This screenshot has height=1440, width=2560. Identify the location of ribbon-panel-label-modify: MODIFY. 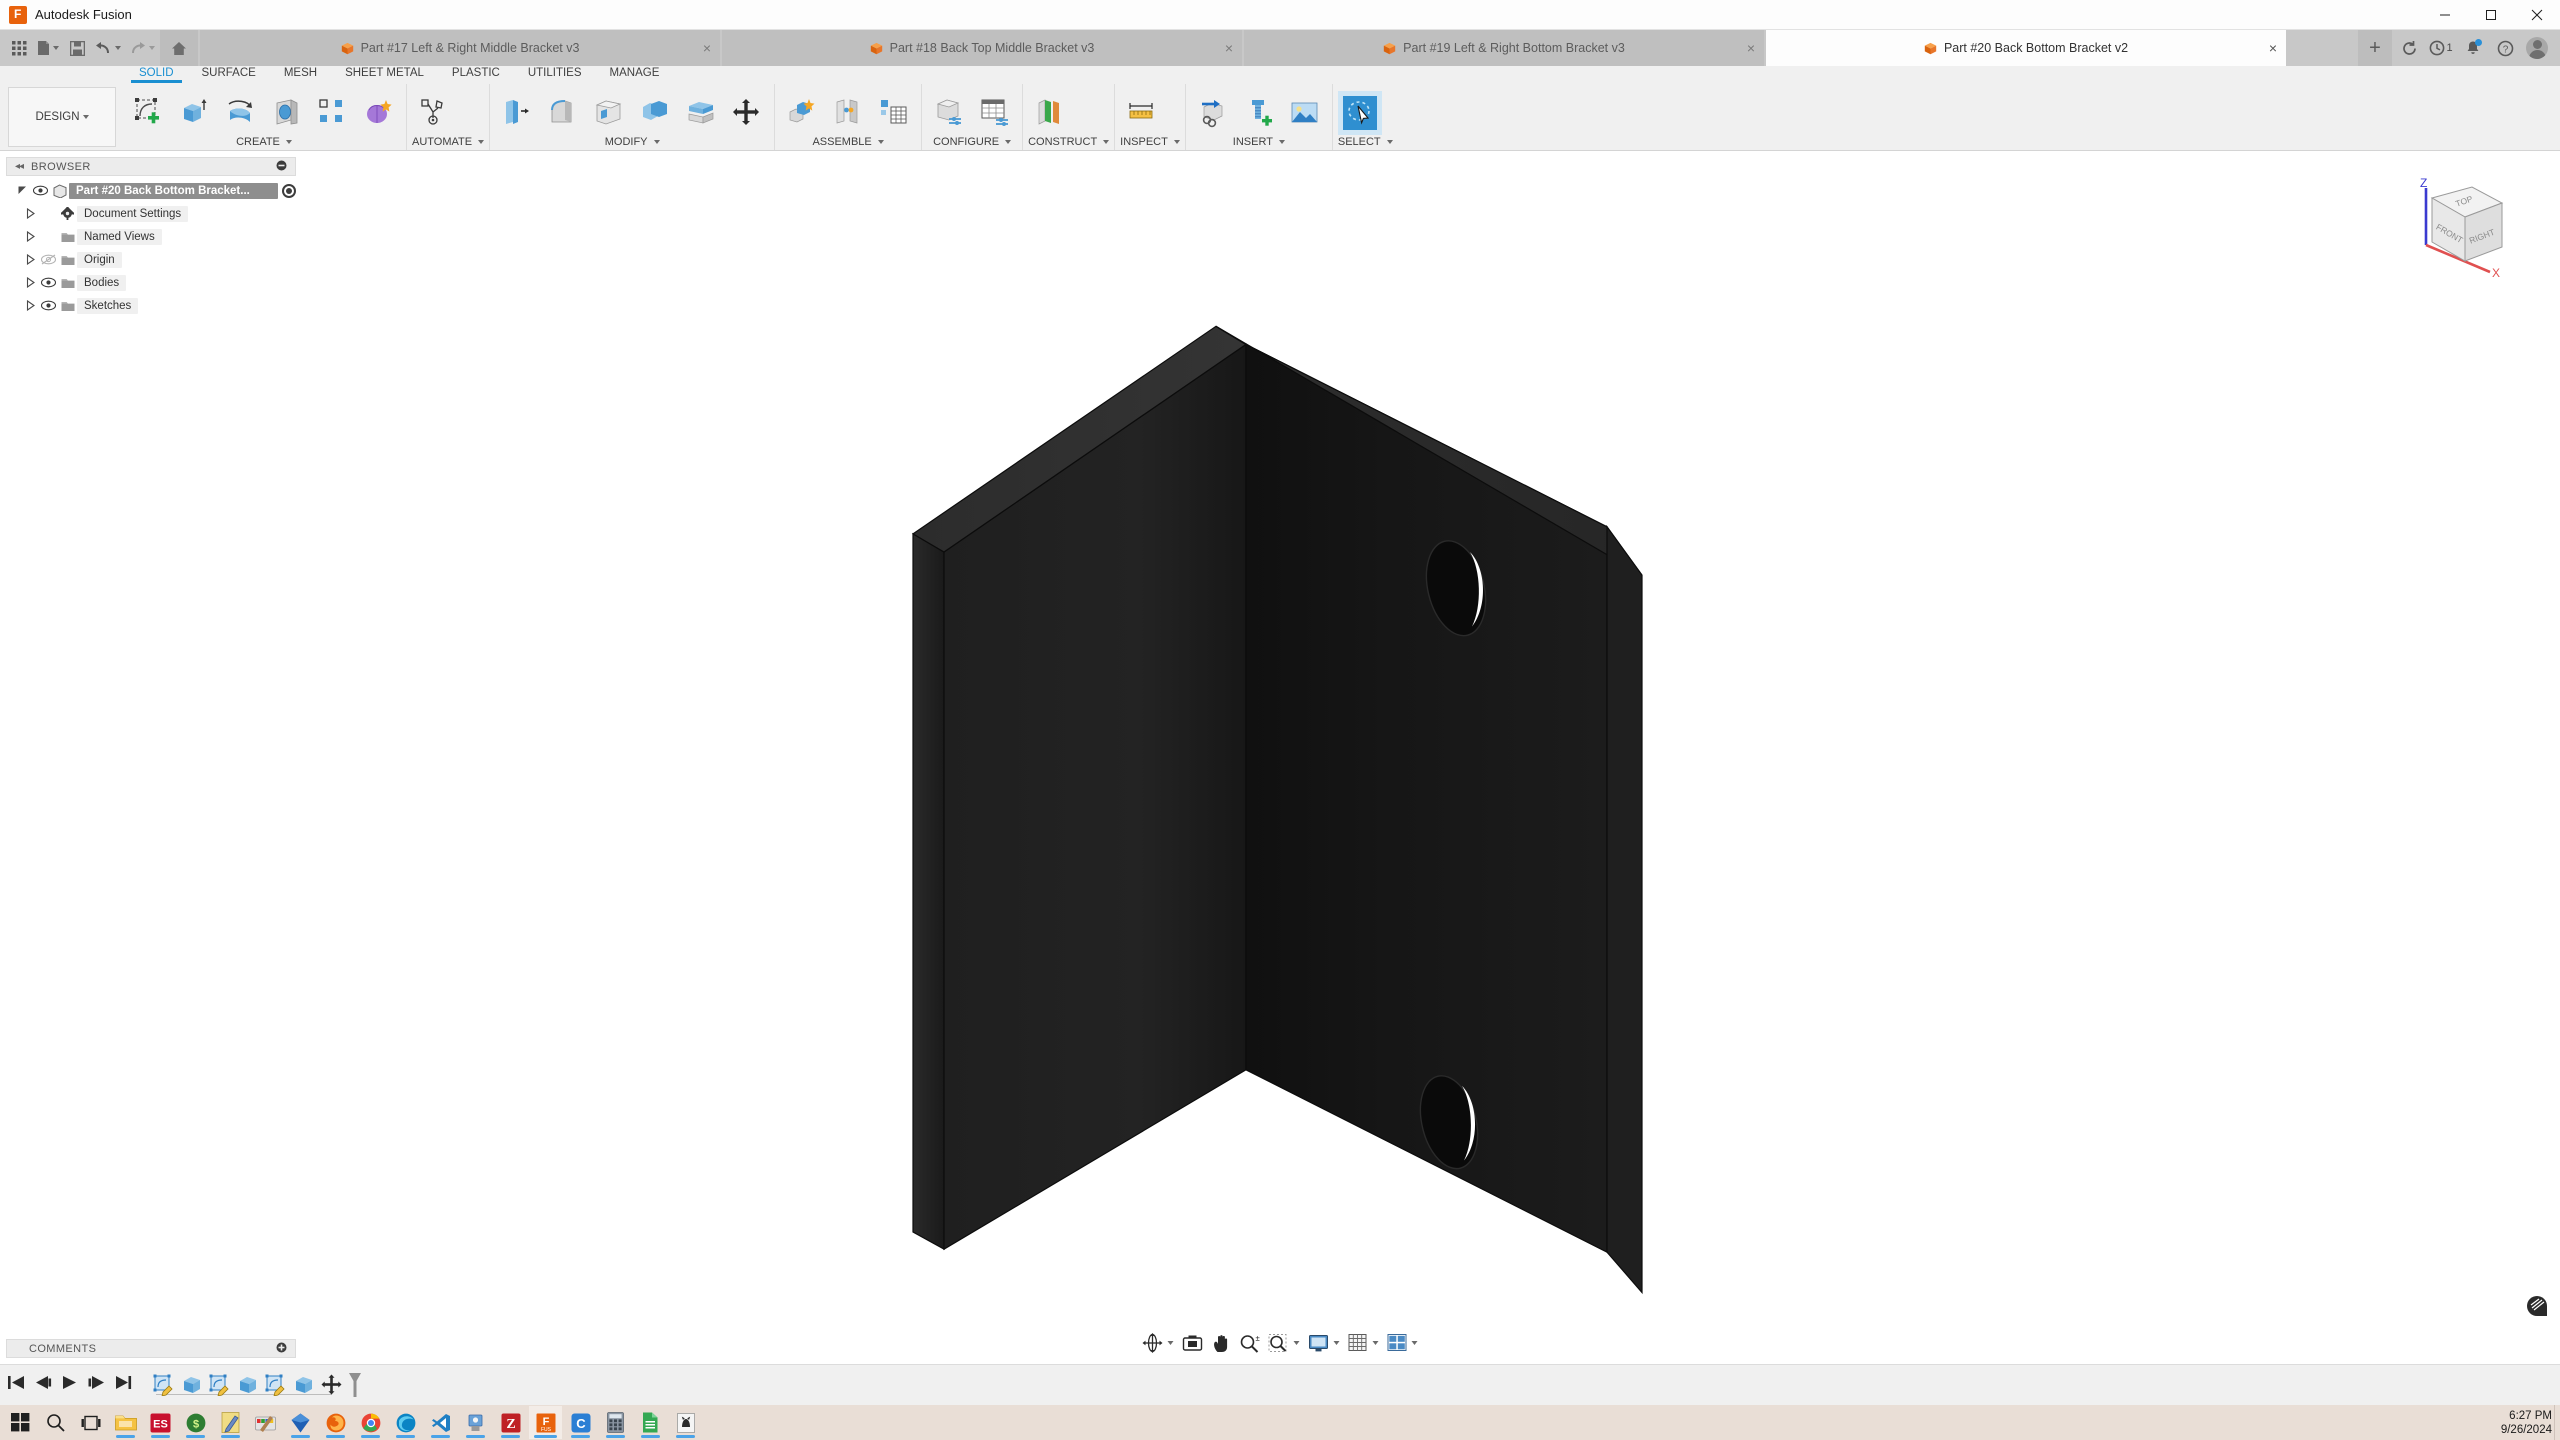
(632, 142).